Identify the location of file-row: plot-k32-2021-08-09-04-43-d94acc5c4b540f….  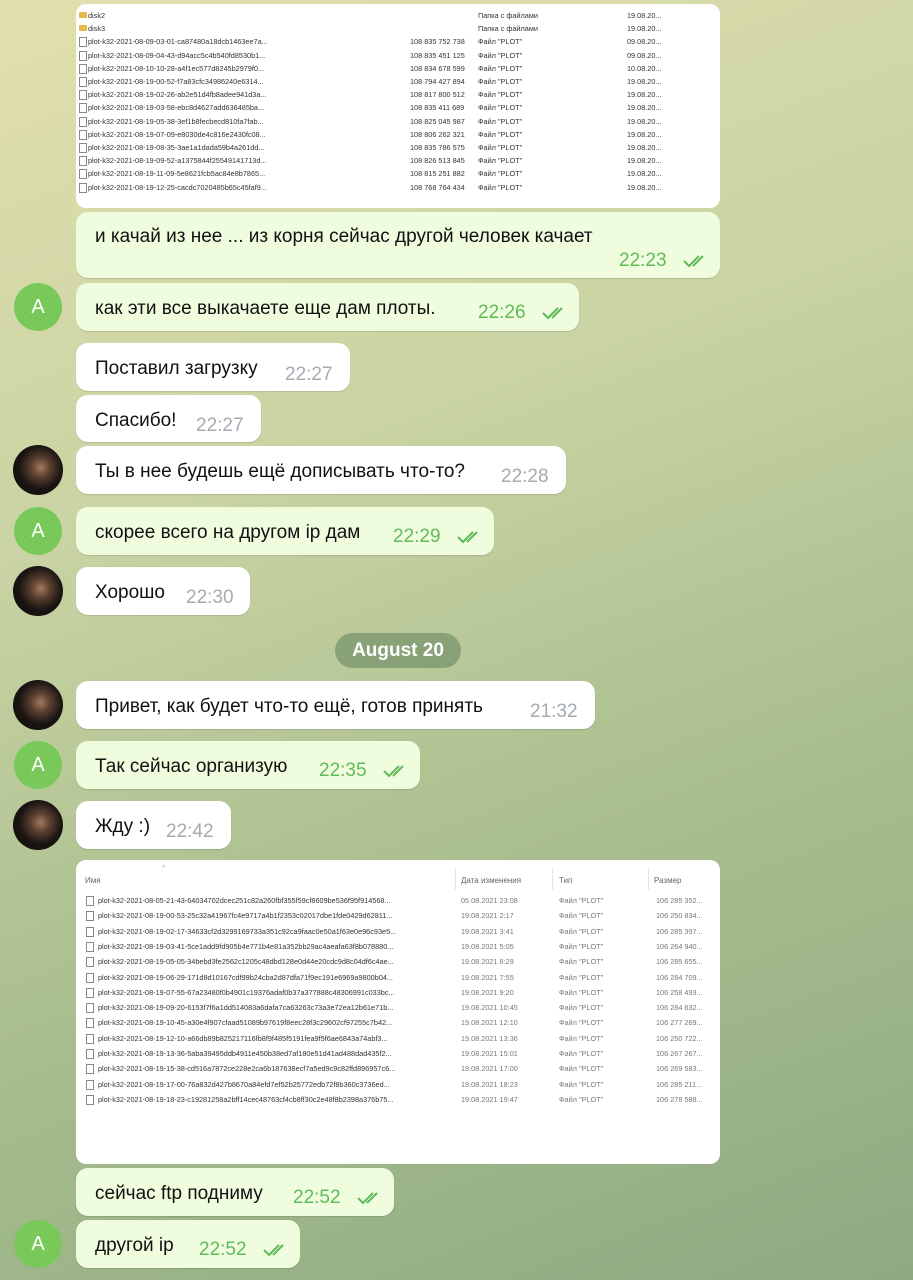
(398, 56).